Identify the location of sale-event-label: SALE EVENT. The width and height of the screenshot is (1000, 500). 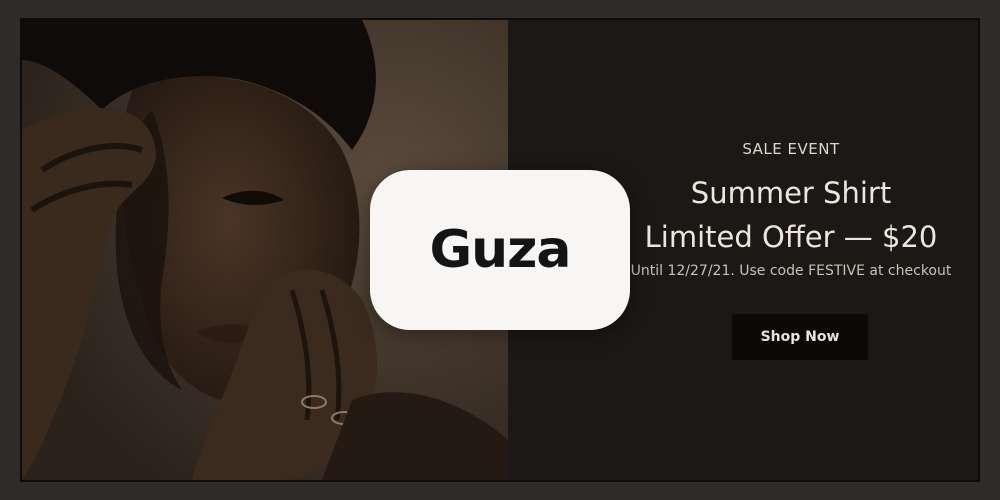
(791, 149).